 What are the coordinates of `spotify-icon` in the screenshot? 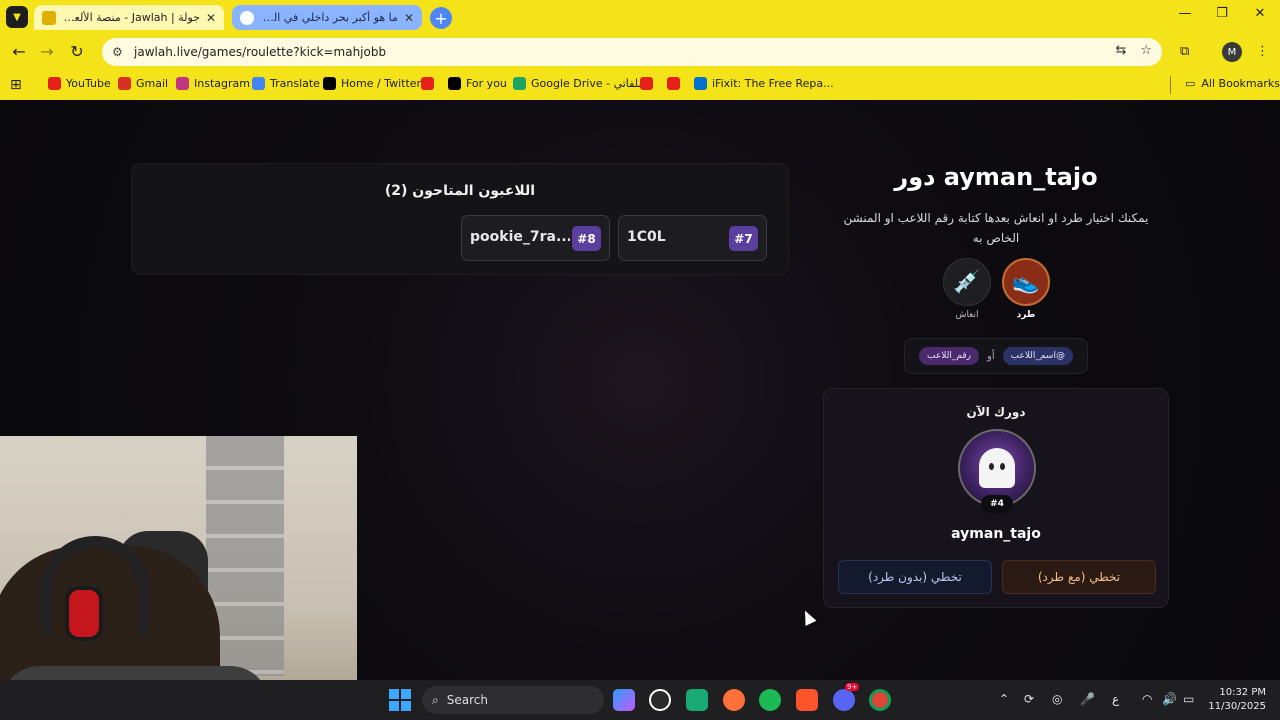 It's located at (770, 700).